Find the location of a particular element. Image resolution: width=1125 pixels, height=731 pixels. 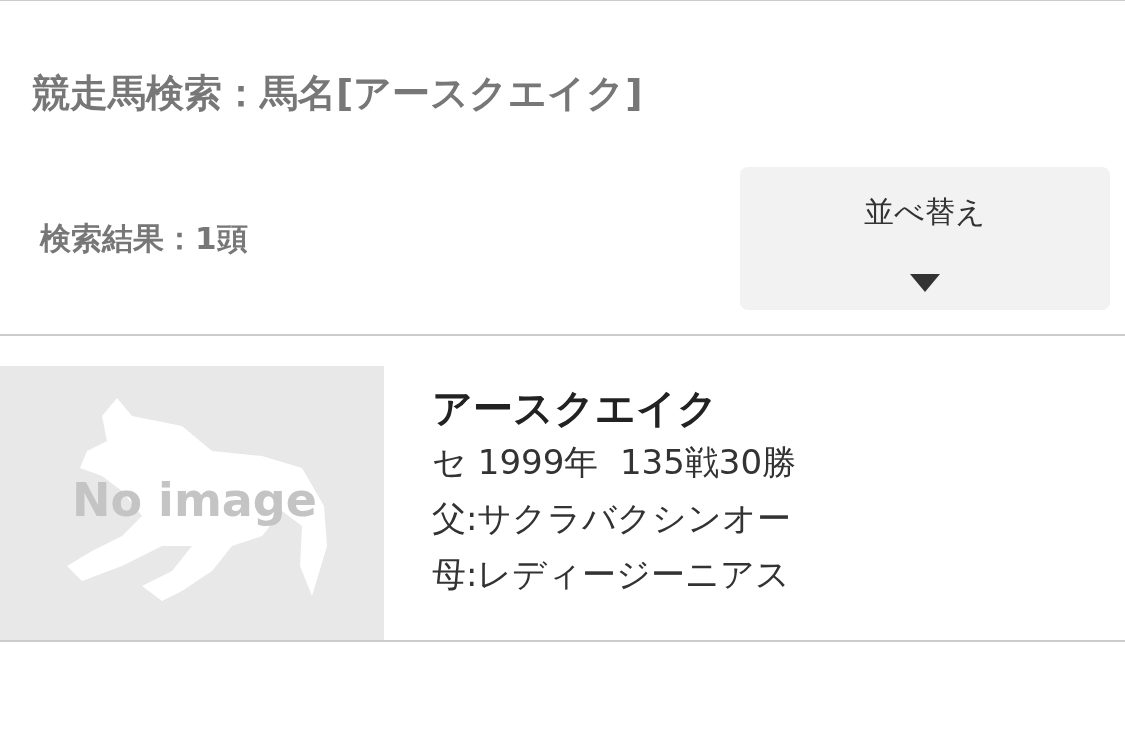

placeholder-text: No image is located at coordinates (194, 500).